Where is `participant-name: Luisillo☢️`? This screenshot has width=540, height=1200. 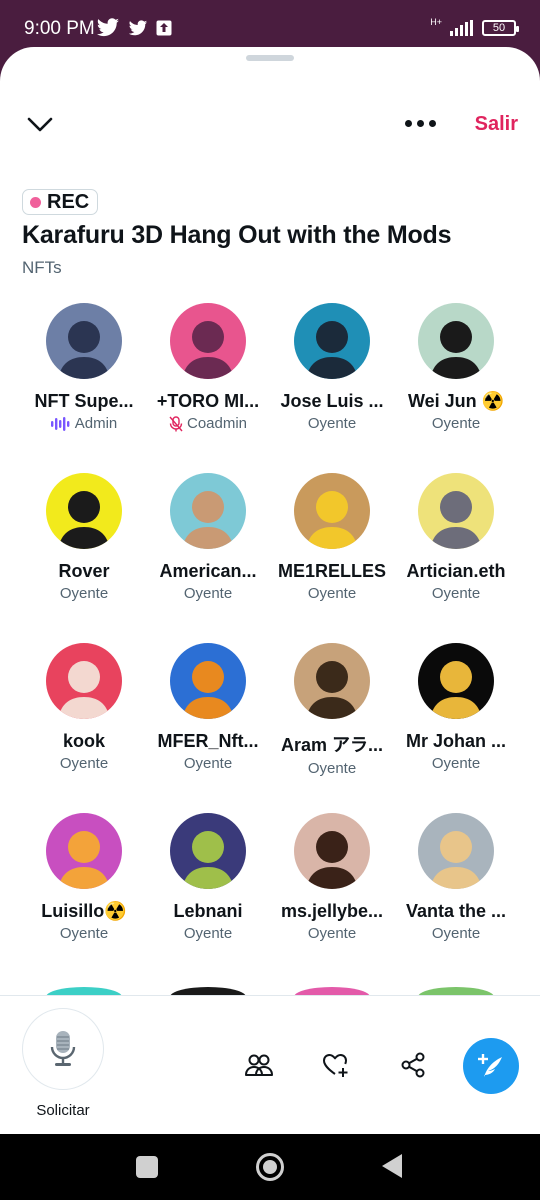
participant-name: Luisillo☢️ is located at coordinates (84, 911).